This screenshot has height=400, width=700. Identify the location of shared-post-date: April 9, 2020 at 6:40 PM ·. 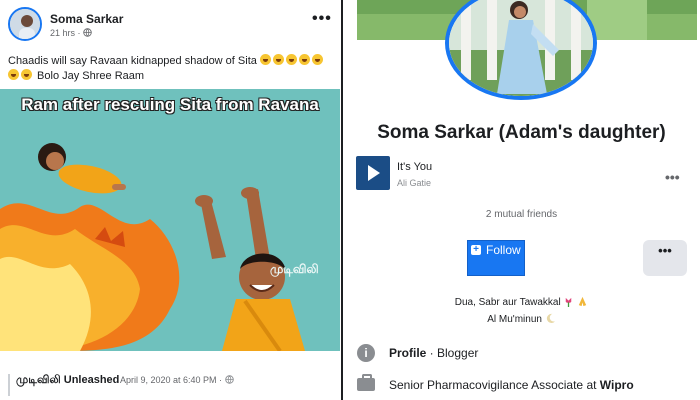
(177, 380).